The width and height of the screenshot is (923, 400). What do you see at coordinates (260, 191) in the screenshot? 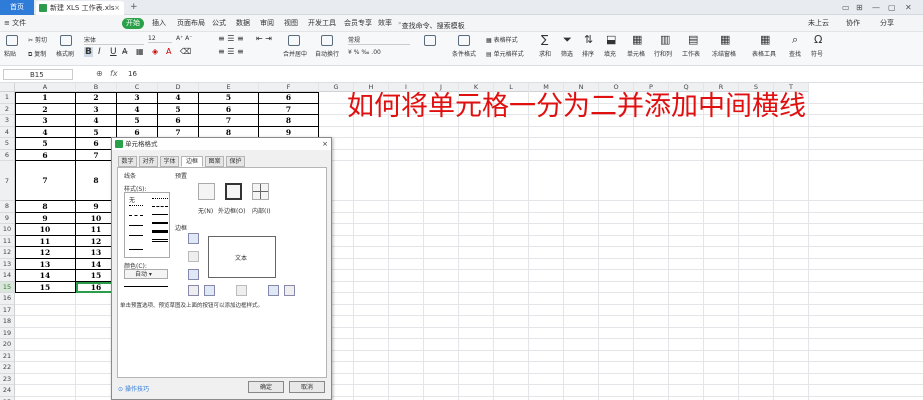
I see `preset-inside-button` at bounding box center [260, 191].